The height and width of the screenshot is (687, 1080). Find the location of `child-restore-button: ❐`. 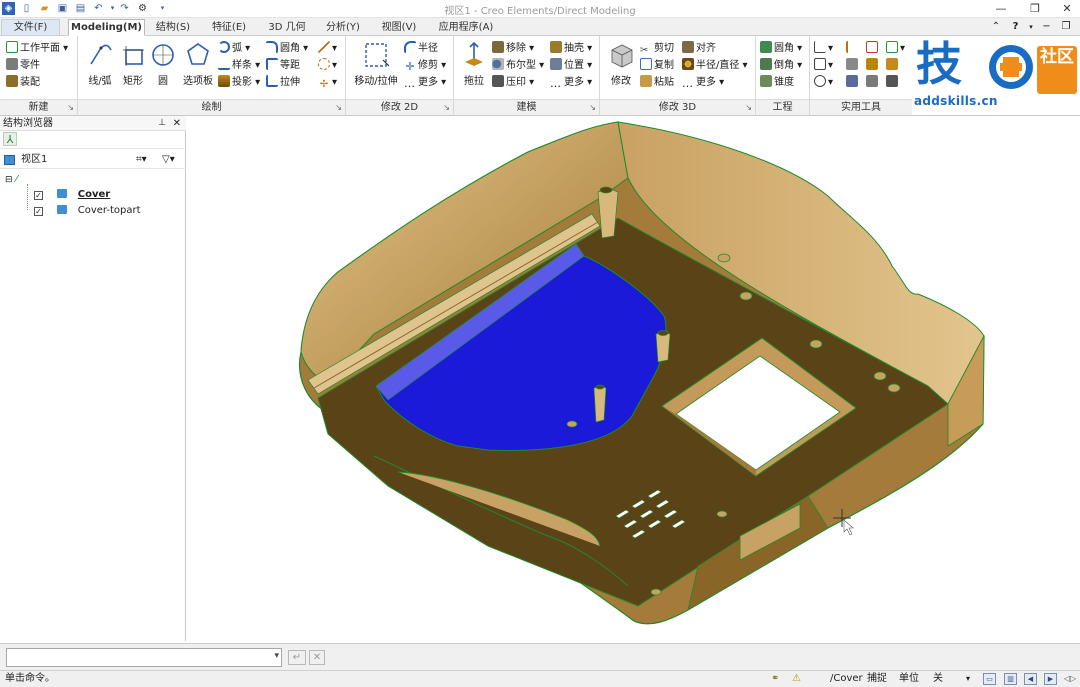

child-restore-button: ❐ is located at coordinates (1066, 27).